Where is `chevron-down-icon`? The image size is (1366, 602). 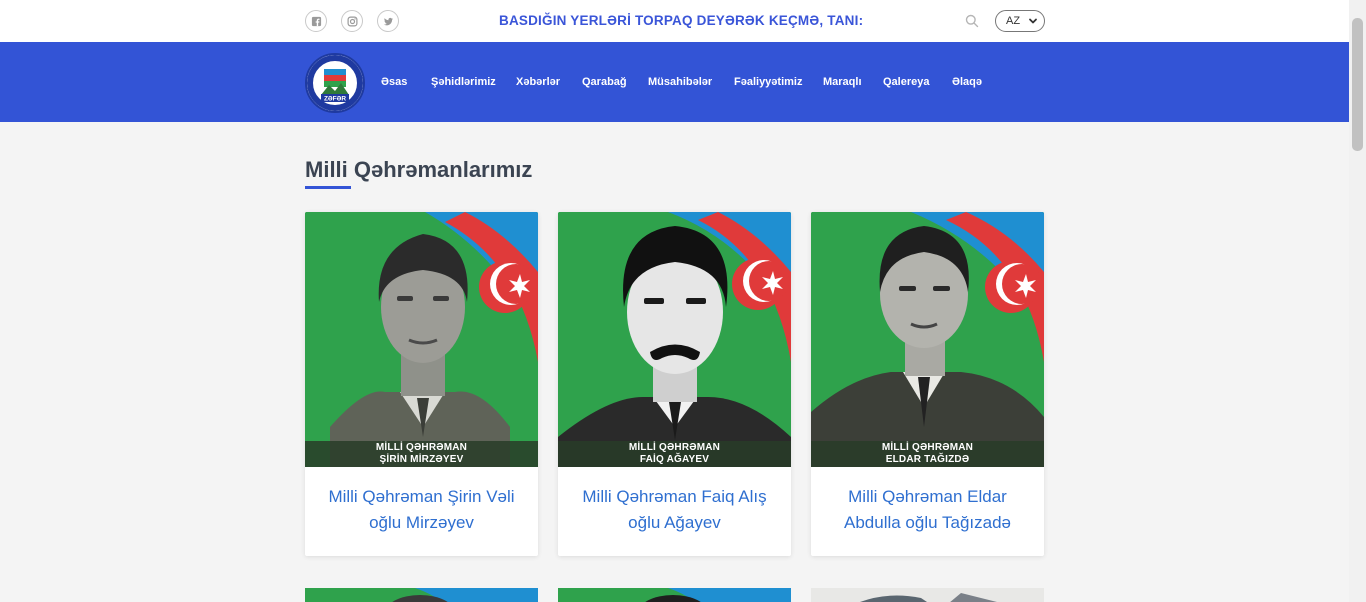 chevron-down-icon is located at coordinates (1033, 21).